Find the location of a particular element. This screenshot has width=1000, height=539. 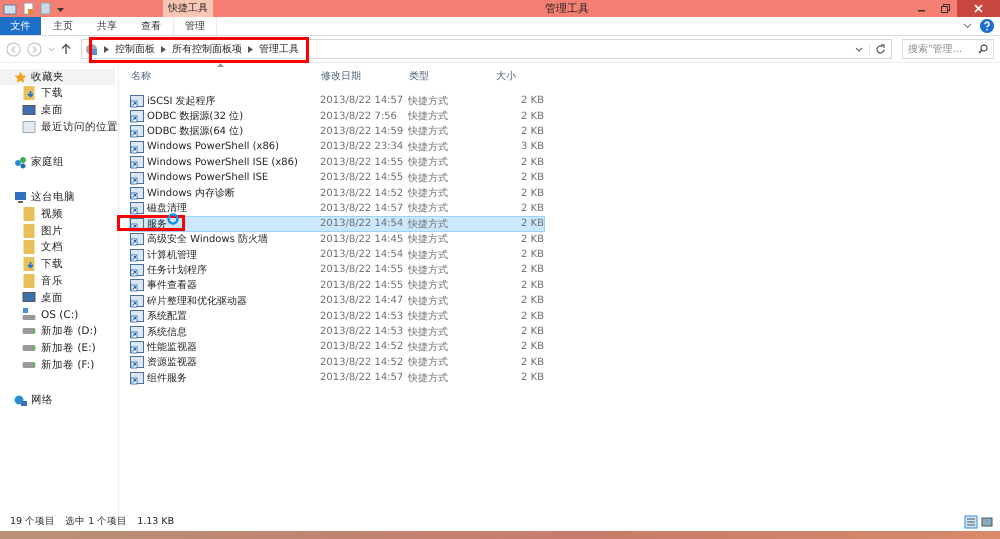

file-row: Windows 内存诊断 2013/8/22 14:52 快捷方式 2 KB is located at coordinates (337, 193).